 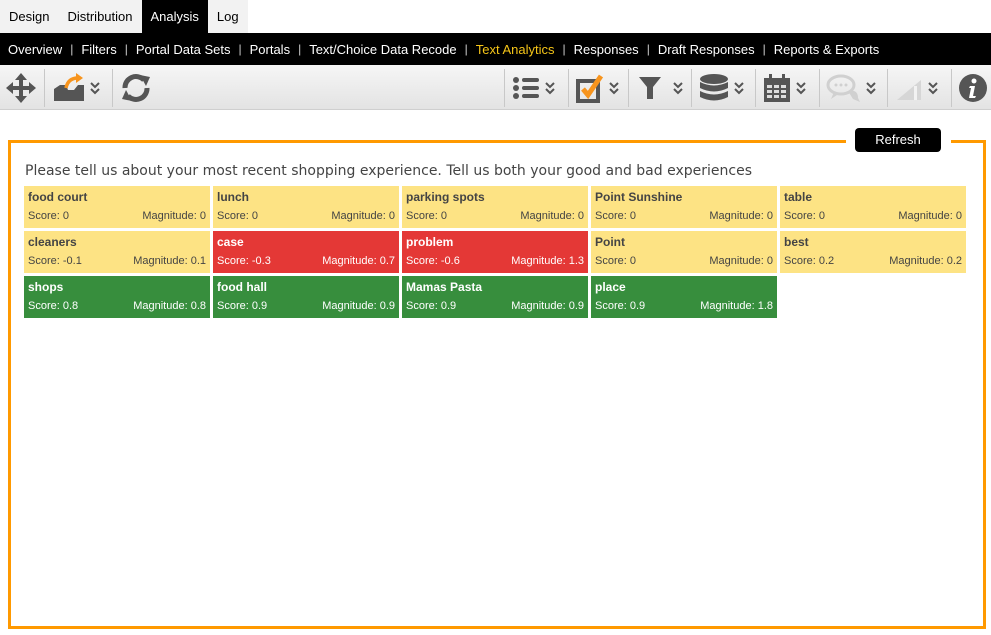 What do you see at coordinates (515, 49) in the screenshot?
I see `nav-text-analytics: Text Analytics` at bounding box center [515, 49].